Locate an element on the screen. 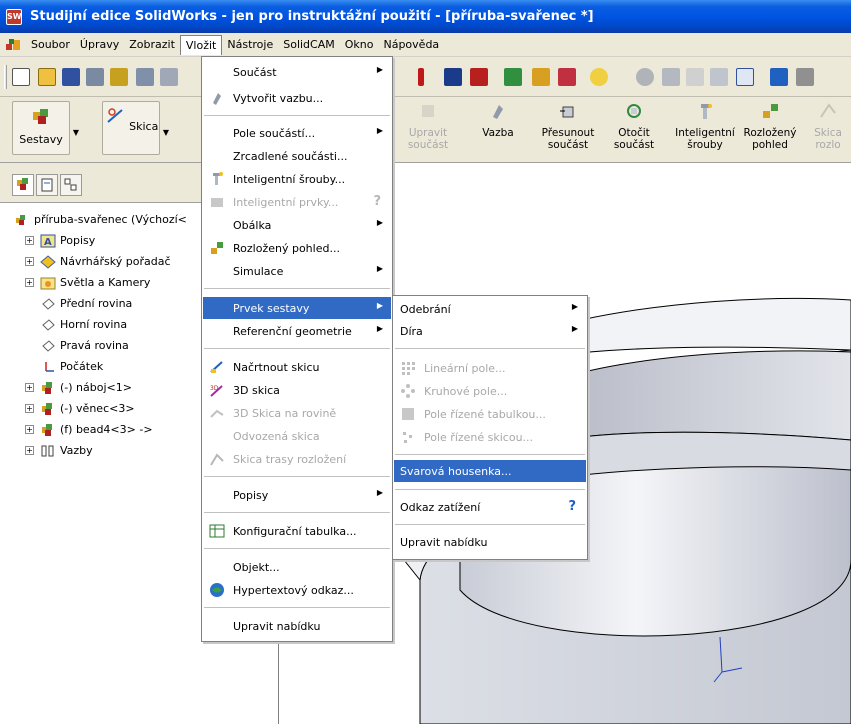  edit-component-icon is located at coordinates (428, 111).